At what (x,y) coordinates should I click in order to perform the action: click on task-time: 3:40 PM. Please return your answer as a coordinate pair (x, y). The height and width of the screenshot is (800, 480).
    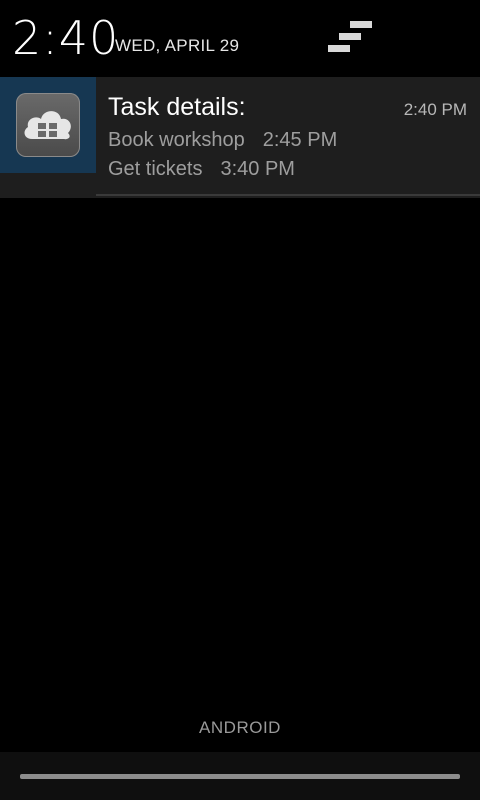
    Looking at the image, I should click on (257, 169).